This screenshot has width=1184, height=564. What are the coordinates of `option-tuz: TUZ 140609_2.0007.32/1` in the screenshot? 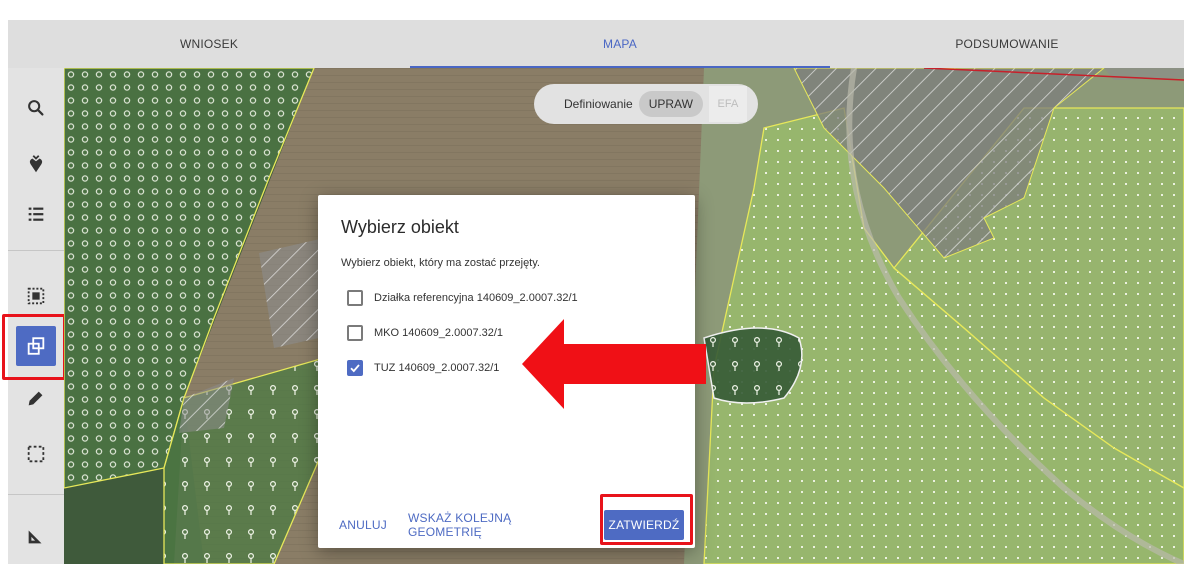 It's located at (423, 368).